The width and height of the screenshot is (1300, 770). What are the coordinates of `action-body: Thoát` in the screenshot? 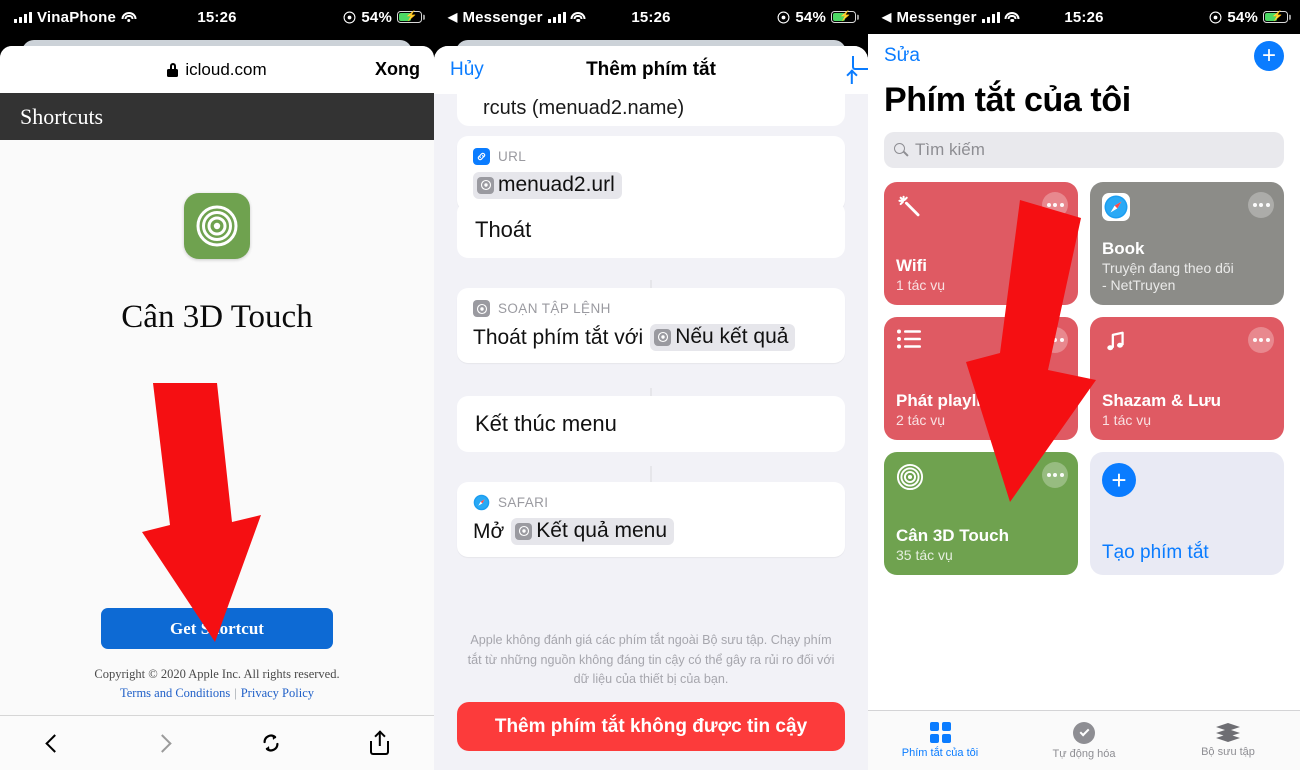 It's located at (651, 230).